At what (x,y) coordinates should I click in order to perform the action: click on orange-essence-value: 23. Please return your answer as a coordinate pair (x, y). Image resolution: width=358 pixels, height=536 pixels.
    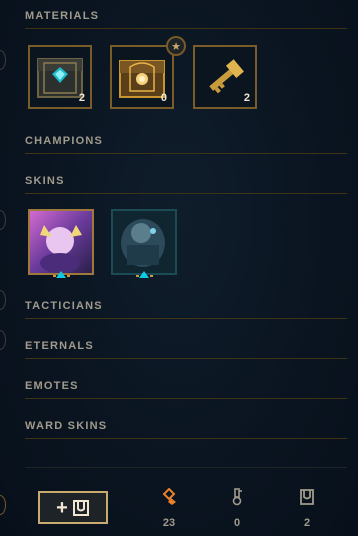
    Looking at the image, I should click on (169, 523).